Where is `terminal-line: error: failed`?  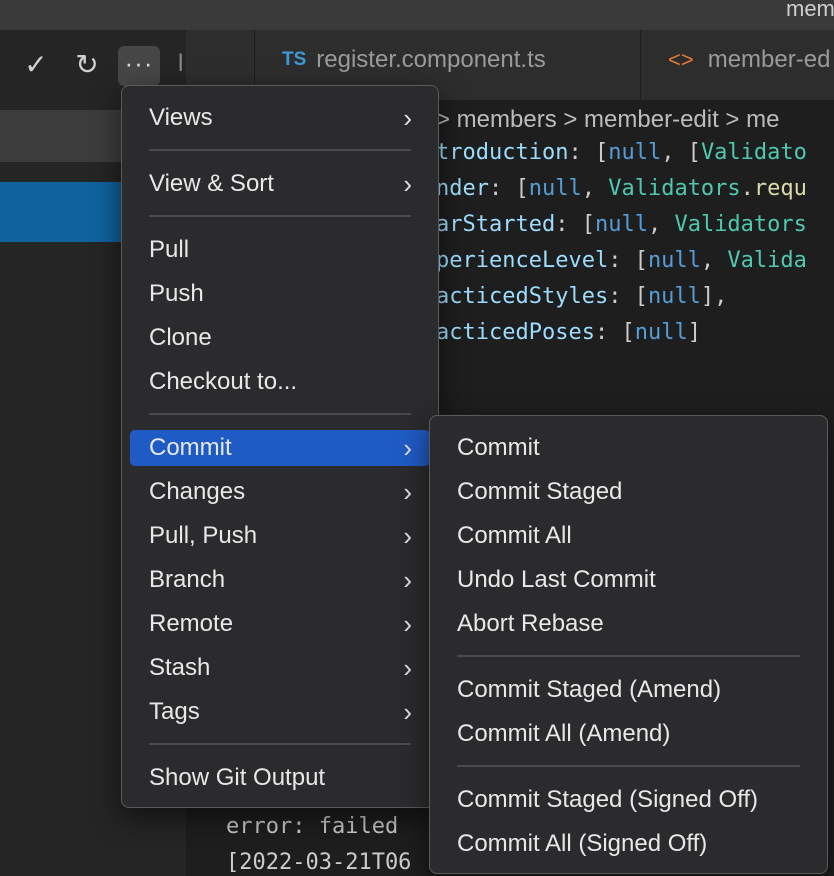 terminal-line: error: failed is located at coordinates (312, 826).